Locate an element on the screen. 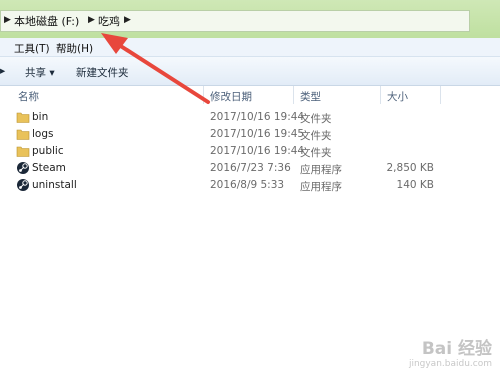 Image resolution: width=500 pixels, height=375 pixels. file-row-public: public 2017/10/16 19:44 文件夹 is located at coordinates (229, 151).